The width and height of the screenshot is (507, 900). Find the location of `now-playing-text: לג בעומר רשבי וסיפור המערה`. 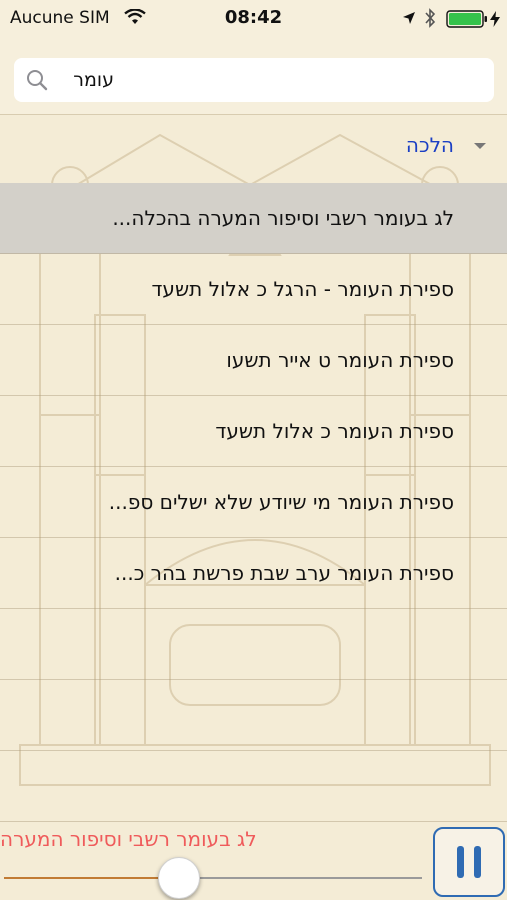

now-playing-text: לג בעומר רשבי וסיפור המערה is located at coordinates (128, 839).